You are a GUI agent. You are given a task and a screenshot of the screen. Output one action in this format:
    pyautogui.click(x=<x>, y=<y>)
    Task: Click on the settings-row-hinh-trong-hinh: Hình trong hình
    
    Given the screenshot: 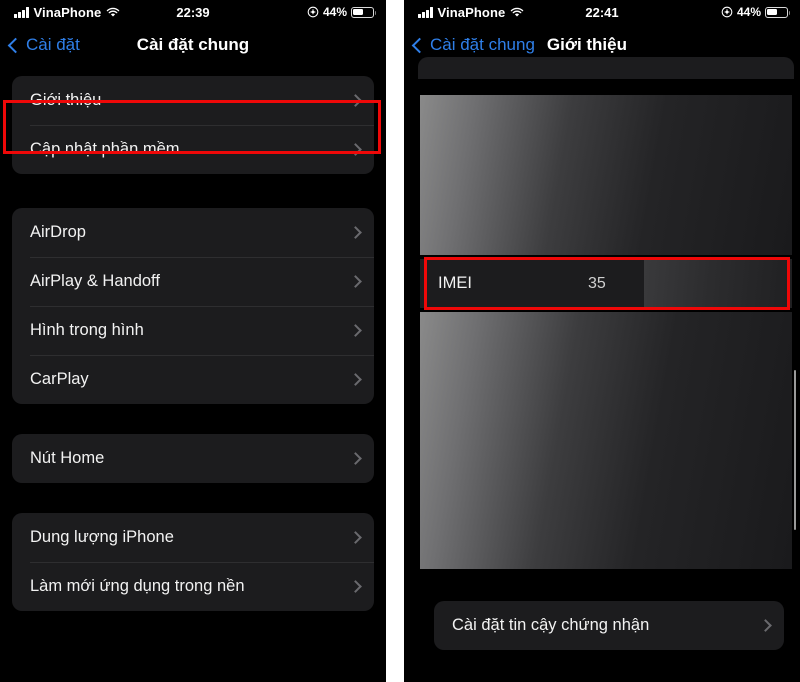 What is the action you would take?
    pyautogui.click(x=193, y=330)
    